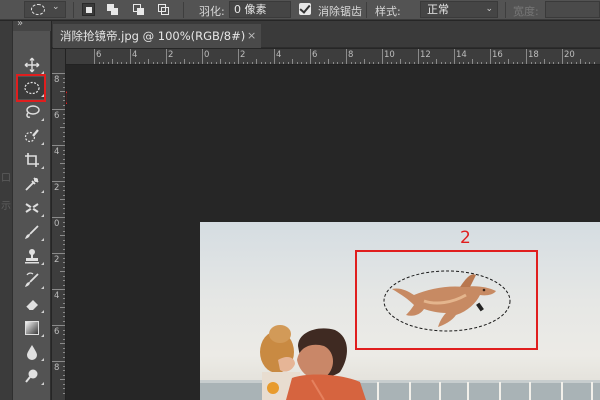 The width and height of the screenshot is (600, 400). I want to click on panel-edge: 口 示, so click(6, 210).